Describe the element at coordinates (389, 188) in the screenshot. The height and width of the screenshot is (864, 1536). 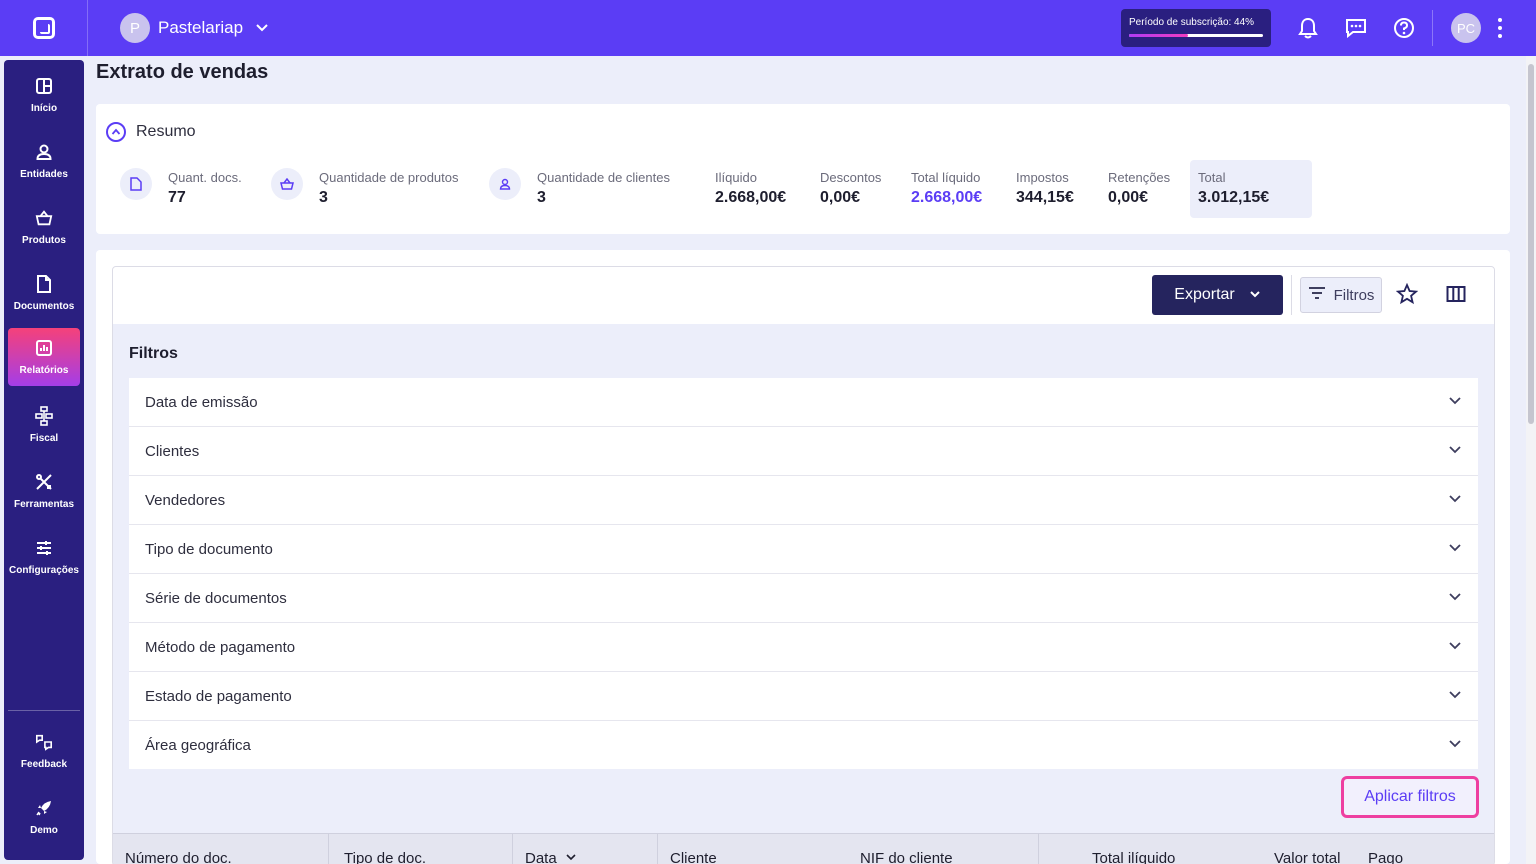
I see `stat-quantidade-produtos: Quantidade de produtos 3` at that location.